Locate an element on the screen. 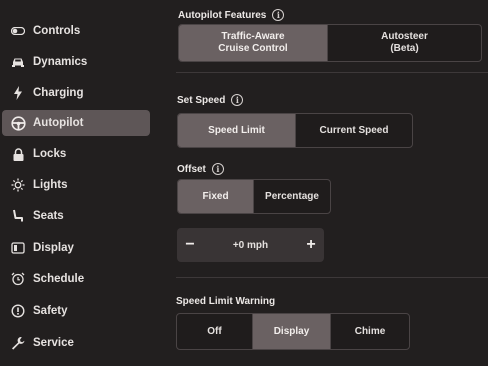 This screenshot has width=488, height=366. autopilot-features-label: Autopilot Features is located at coordinates (222, 15).